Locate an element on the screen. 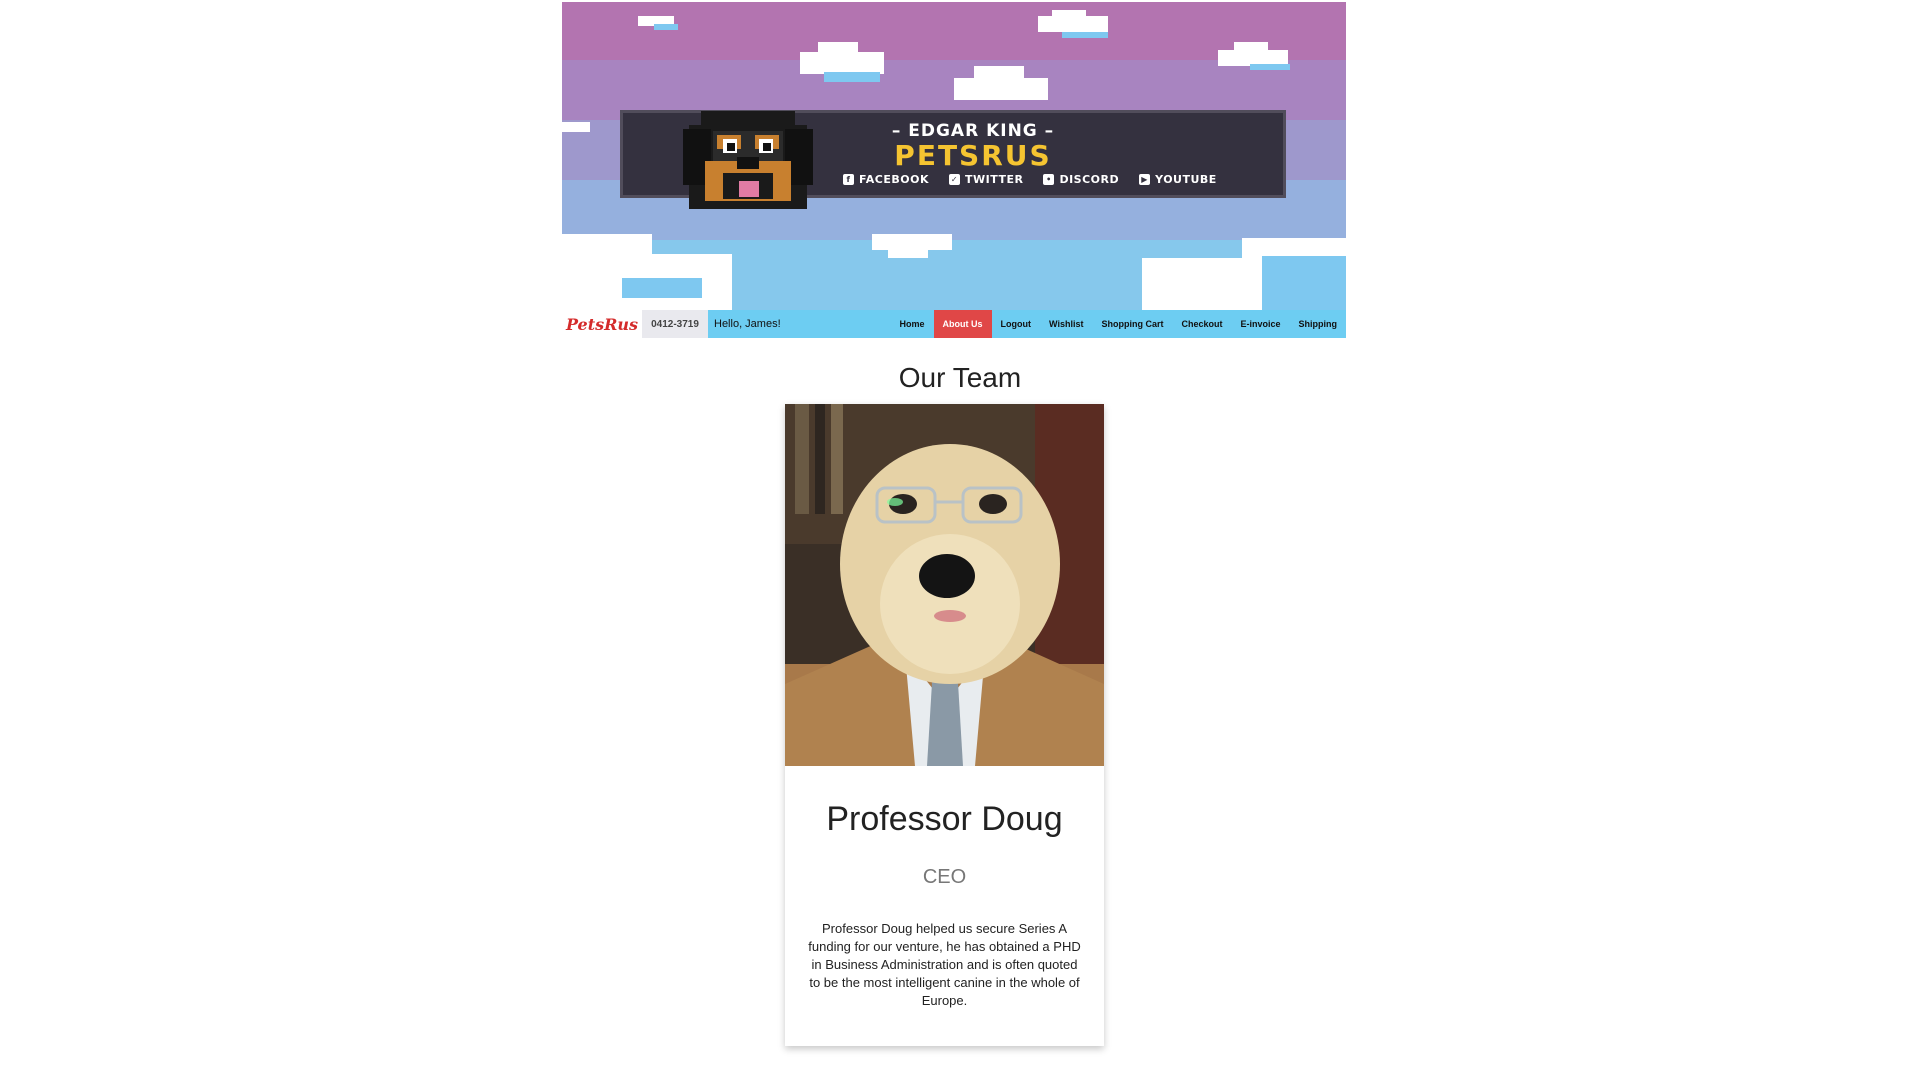 This screenshot has height=1080, width=1920. nav-item-e-invoice: E-invoice is located at coordinates (1260, 324).